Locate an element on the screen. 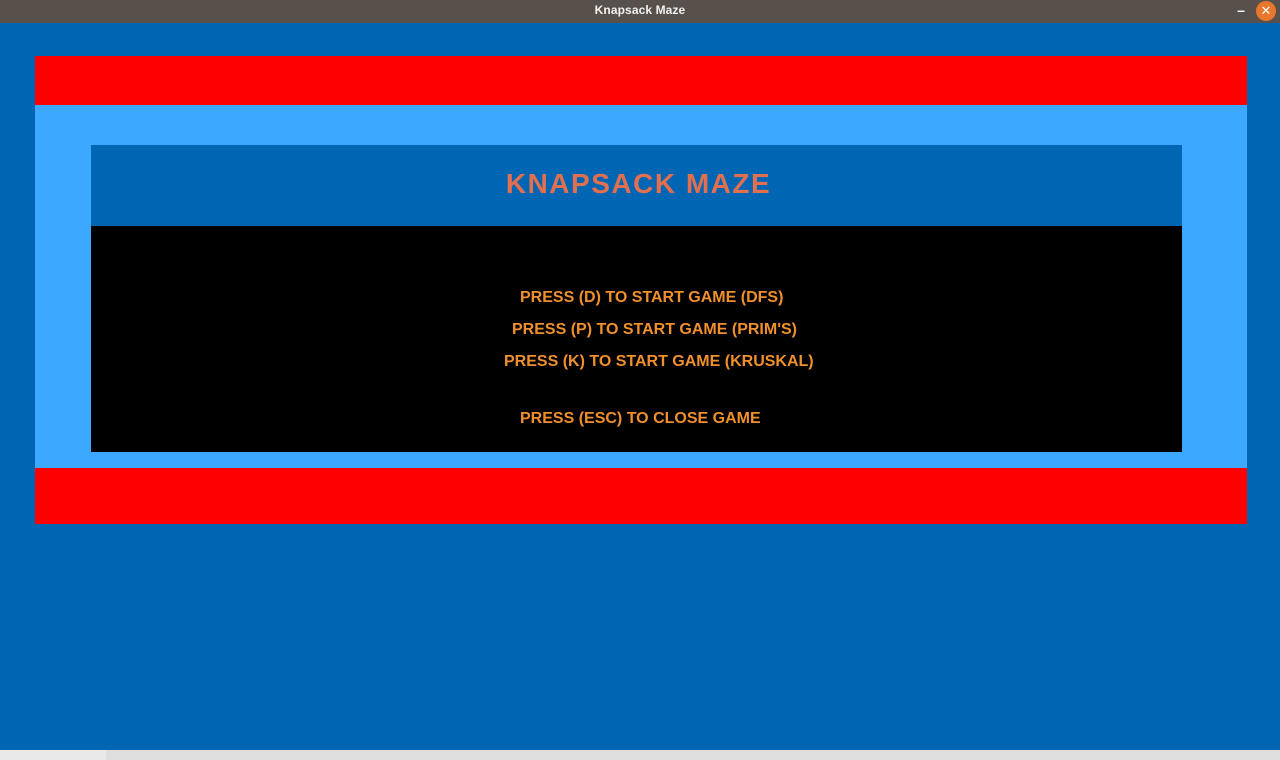  close-button: ✕ is located at coordinates (1266, 11).